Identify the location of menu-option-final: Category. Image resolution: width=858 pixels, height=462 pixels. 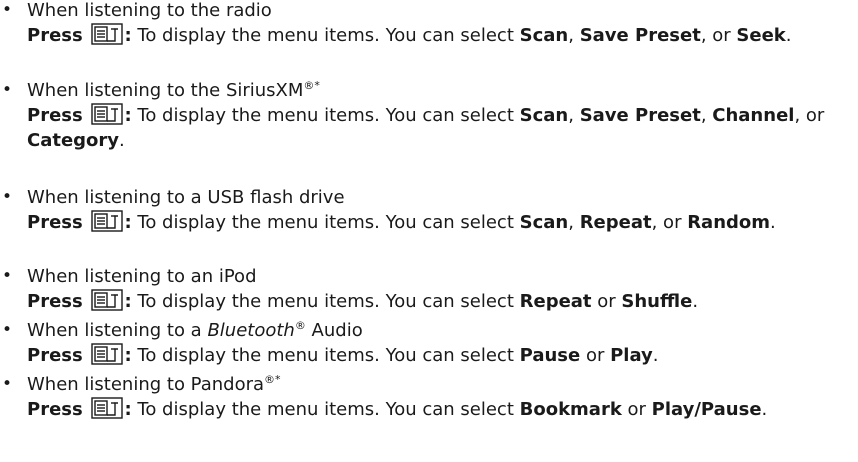
(73, 140).